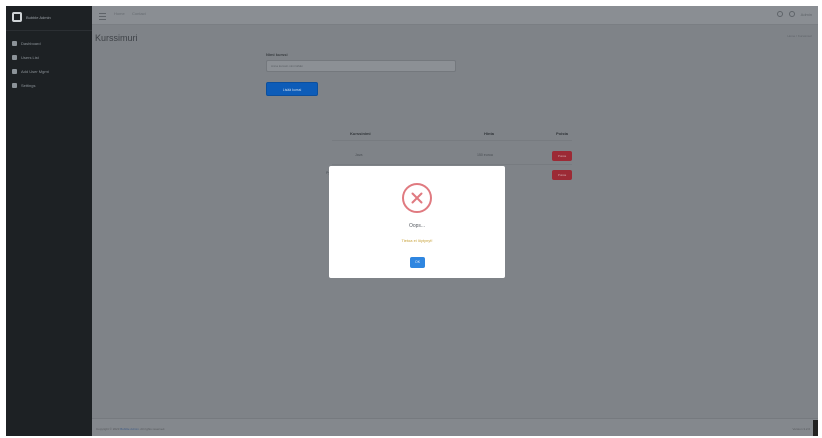 The image size is (822, 438). What do you see at coordinates (417, 222) in the screenshot?
I see `error-dialog: Oops... Tietoa ei löytynyt! OK` at bounding box center [417, 222].